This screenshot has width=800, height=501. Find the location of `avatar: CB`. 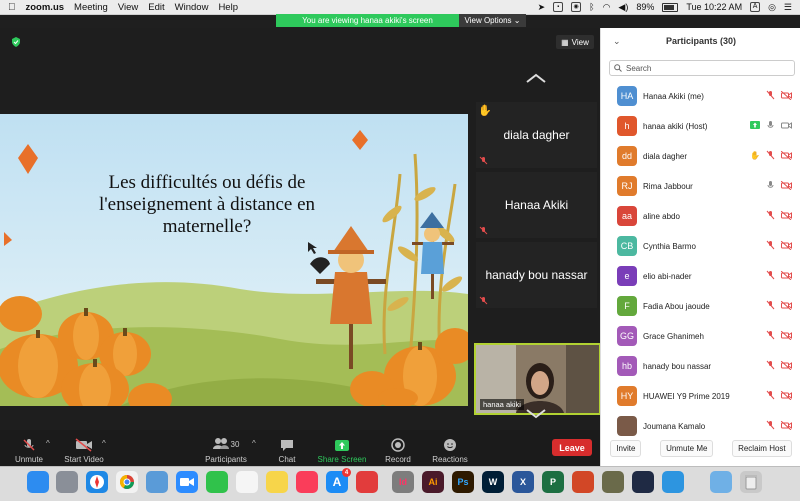

avatar: CB is located at coordinates (627, 246).